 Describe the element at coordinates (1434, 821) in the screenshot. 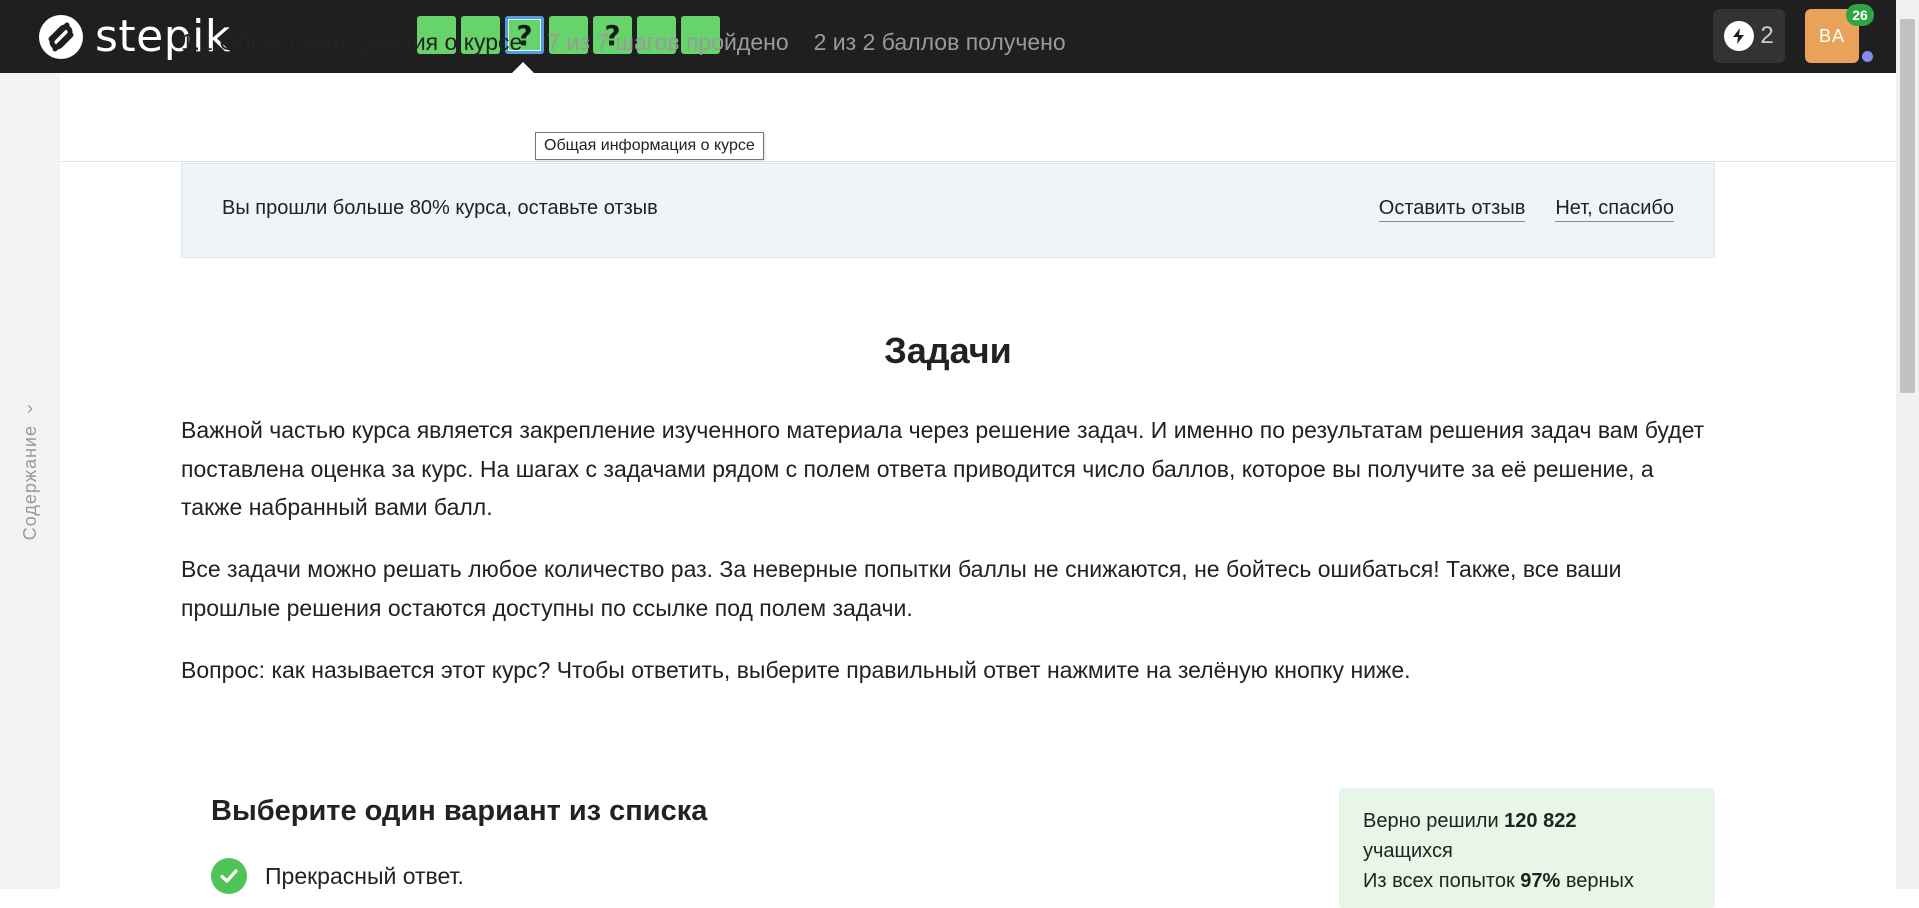

I see `solved-prefix: Верно решили` at that location.